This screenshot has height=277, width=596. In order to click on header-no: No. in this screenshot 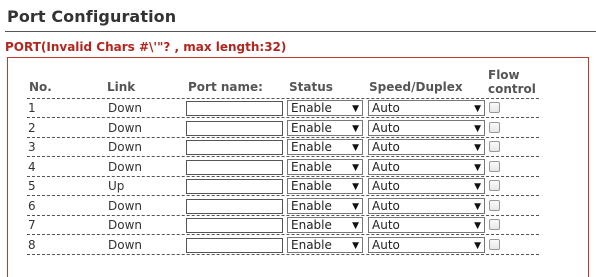, I will do `click(40, 87)`.